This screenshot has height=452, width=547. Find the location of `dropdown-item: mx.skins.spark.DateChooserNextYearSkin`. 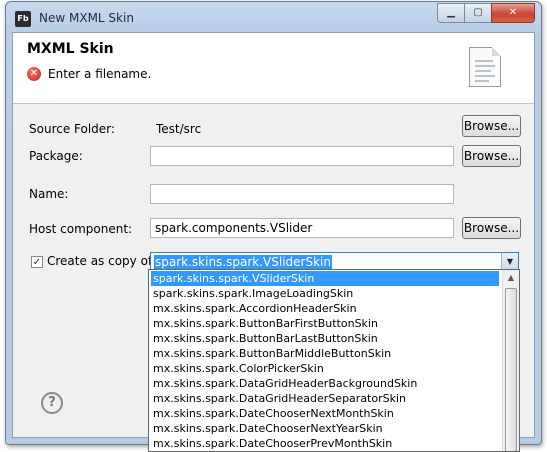

dropdown-item: mx.skins.spark.DateChooserNextYearSkin is located at coordinates (325, 428).